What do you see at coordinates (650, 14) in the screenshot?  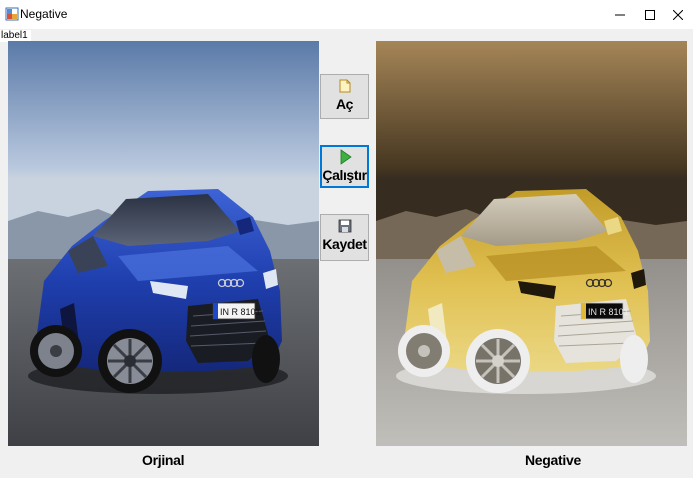 I see `maximize-icon` at bounding box center [650, 14].